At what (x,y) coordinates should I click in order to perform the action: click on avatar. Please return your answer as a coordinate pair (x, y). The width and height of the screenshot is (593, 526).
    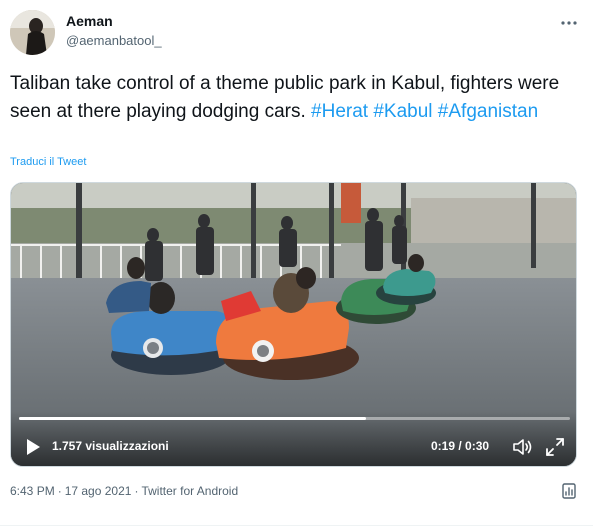
    Looking at the image, I should click on (32, 32).